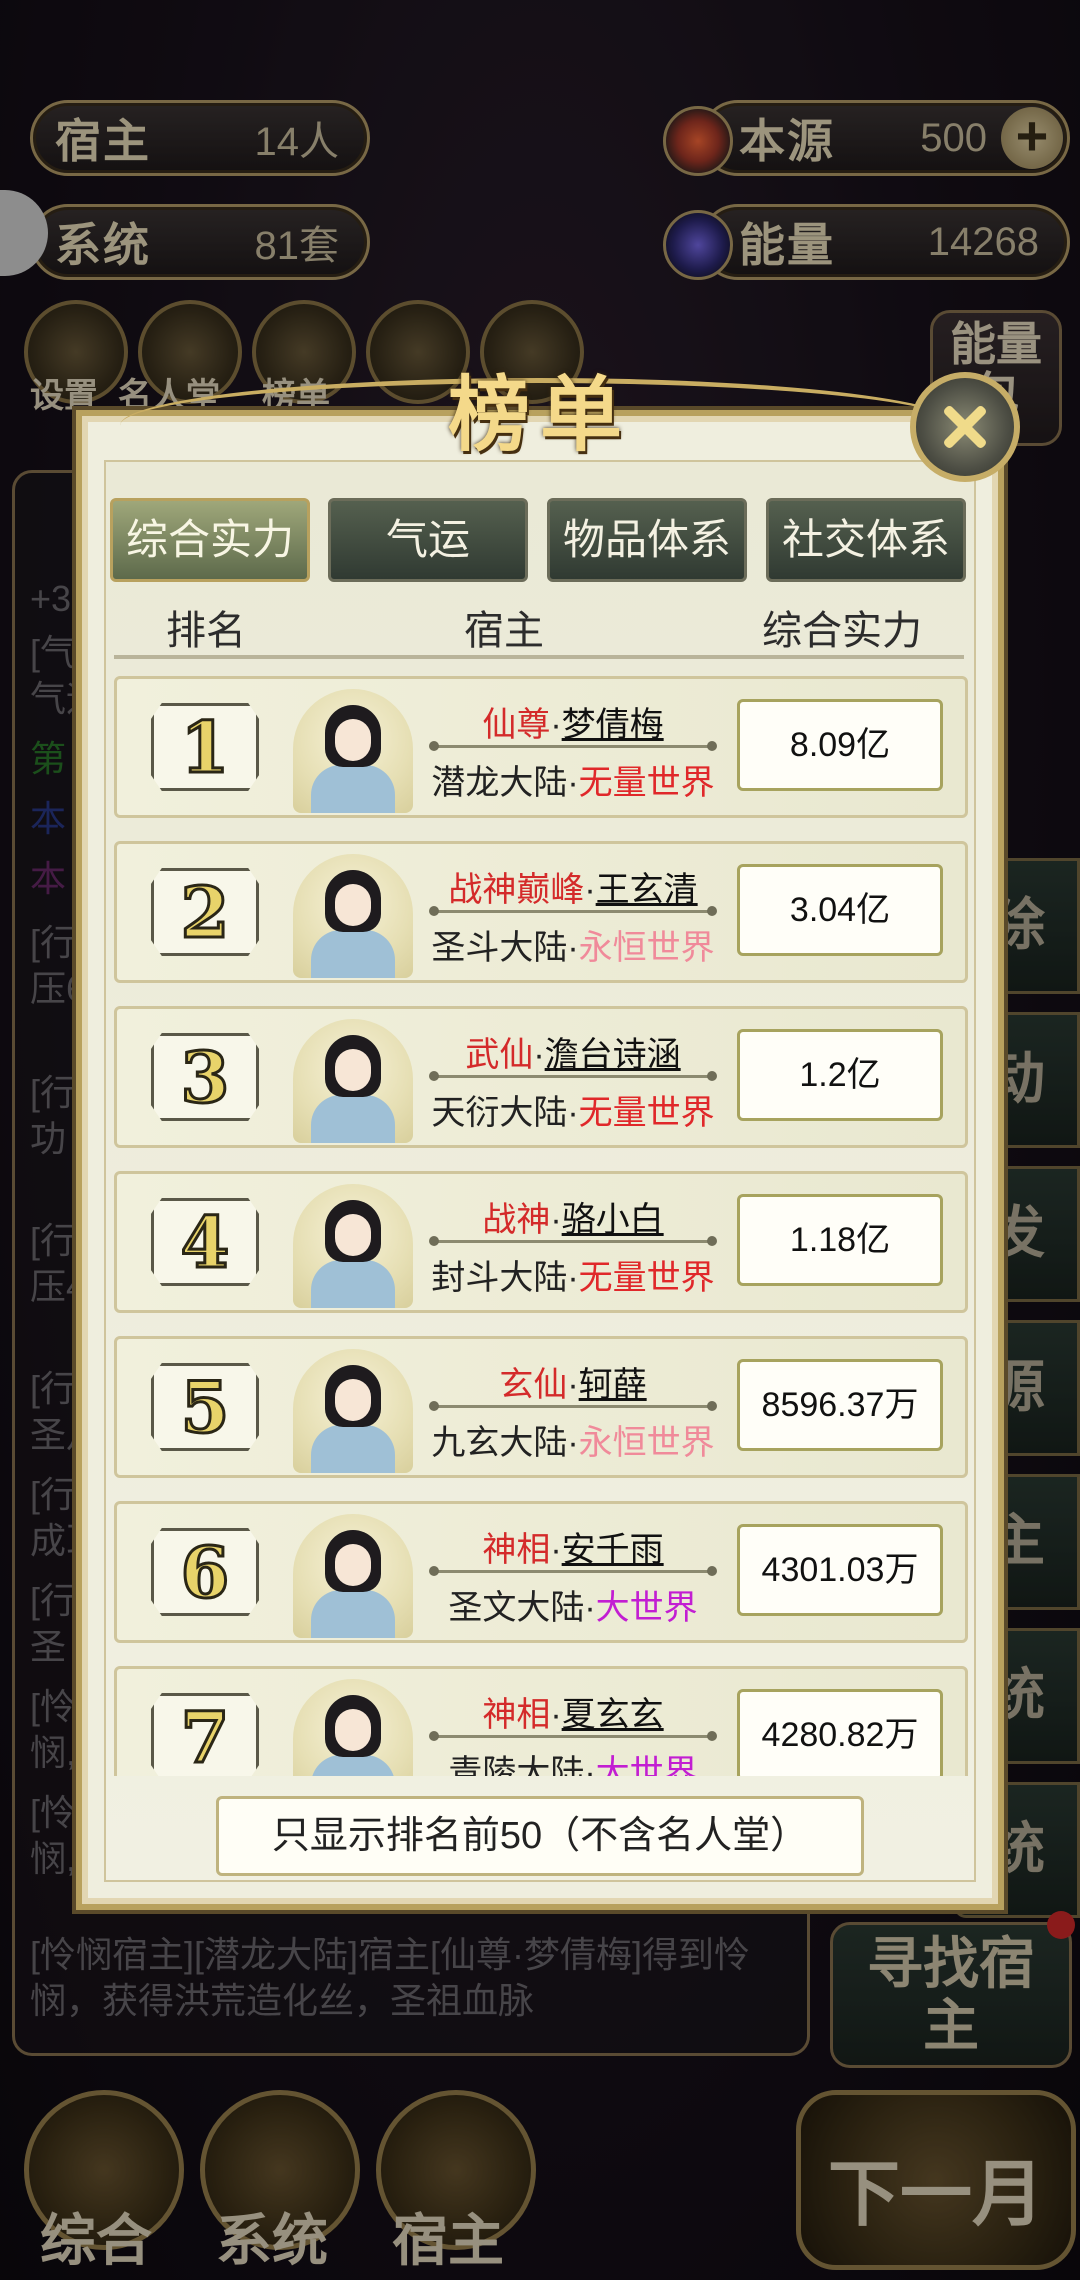 The height and width of the screenshot is (2280, 1080). Describe the element at coordinates (205, 1077) in the screenshot. I see `rank-number: 3` at that location.